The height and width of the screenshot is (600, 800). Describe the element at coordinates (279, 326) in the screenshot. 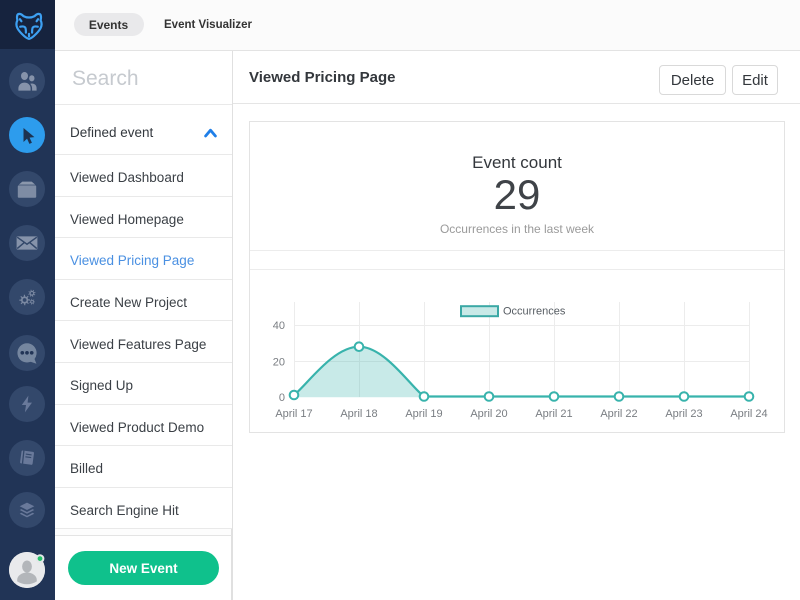

I see `svg-text: 40` at that location.